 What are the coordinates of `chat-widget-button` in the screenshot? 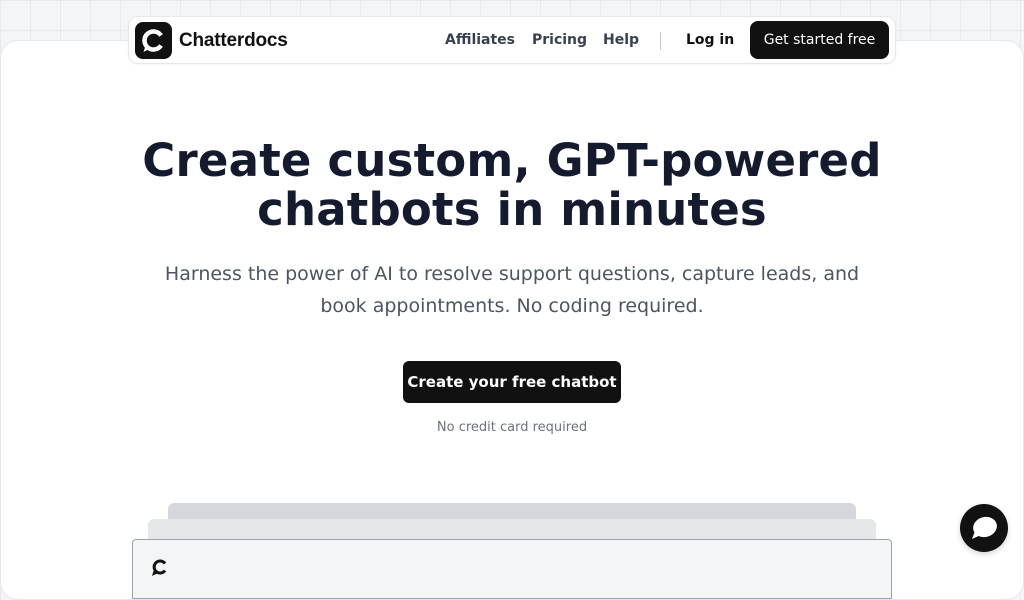 It's located at (984, 528).